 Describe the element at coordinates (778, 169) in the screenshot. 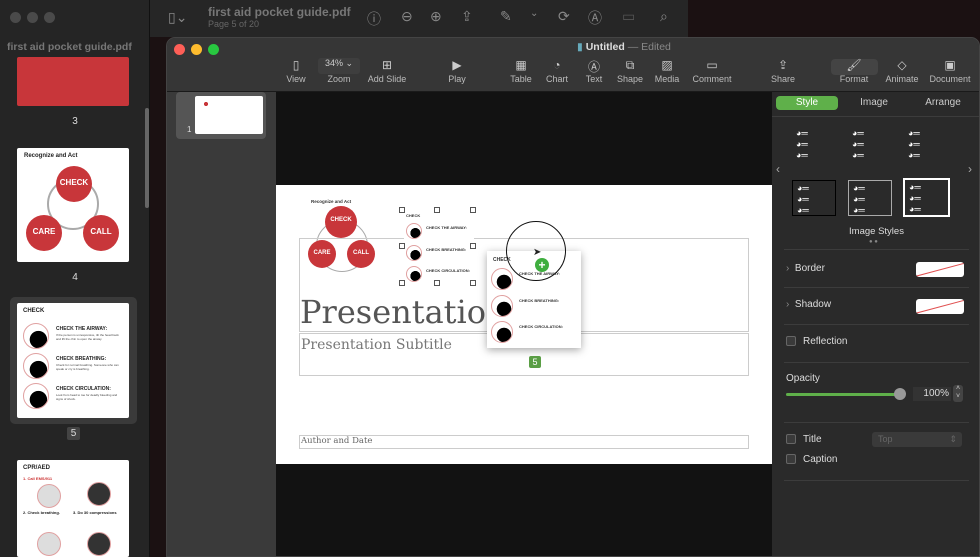

I see `chevron-left-icon: ‹` at that location.